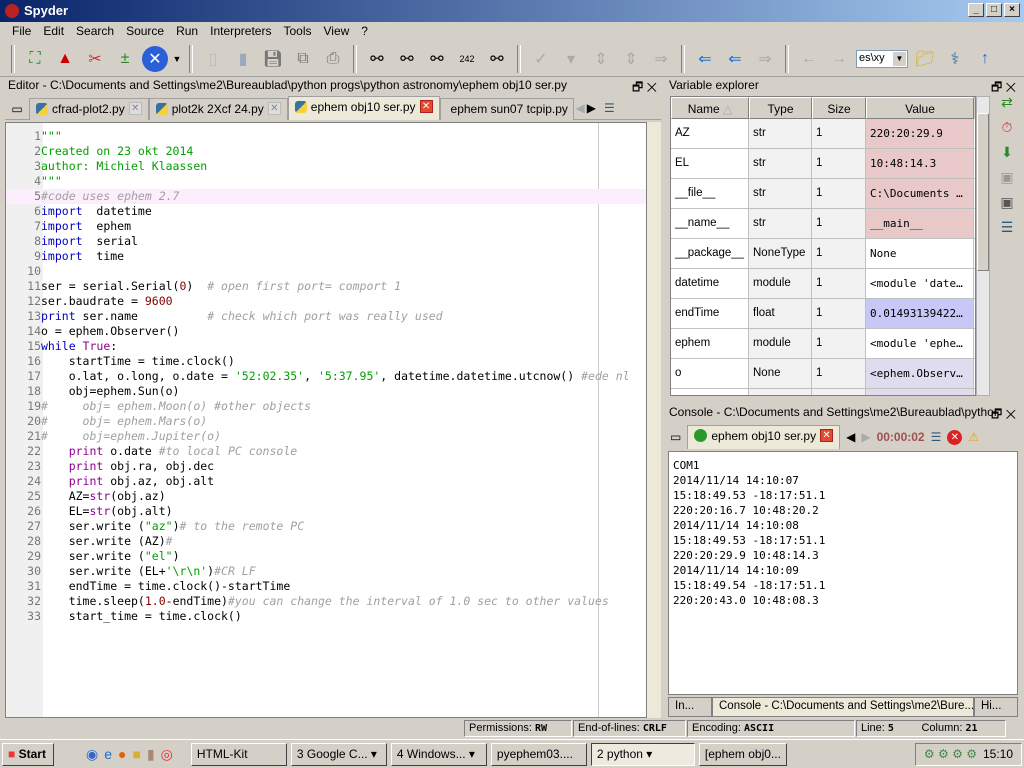 This screenshot has height=768, width=1024. I want to click on table-row: __package__ NoneType 1 None, so click(823, 254).